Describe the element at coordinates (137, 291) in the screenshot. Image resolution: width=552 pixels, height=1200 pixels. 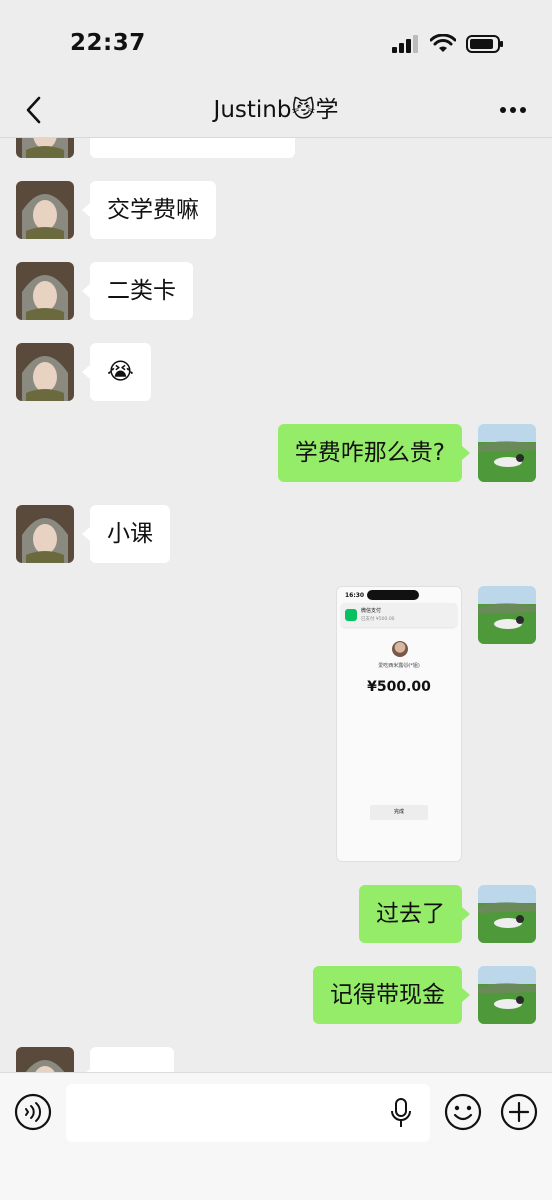
I see `message-bubble: 二类卡` at that location.